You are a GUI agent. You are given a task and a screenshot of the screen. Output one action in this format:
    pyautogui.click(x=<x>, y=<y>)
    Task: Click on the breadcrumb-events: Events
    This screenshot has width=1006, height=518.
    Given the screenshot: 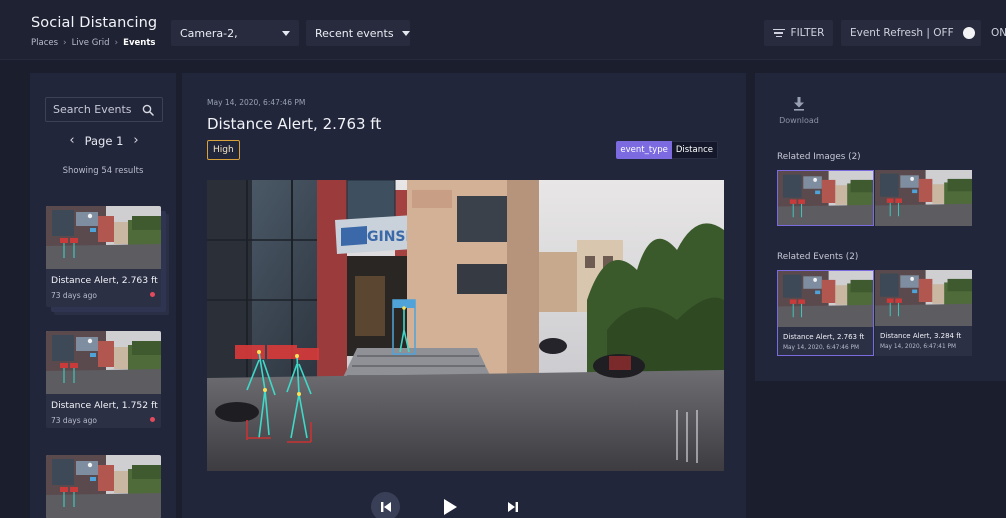 What is the action you would take?
    pyautogui.click(x=139, y=43)
    